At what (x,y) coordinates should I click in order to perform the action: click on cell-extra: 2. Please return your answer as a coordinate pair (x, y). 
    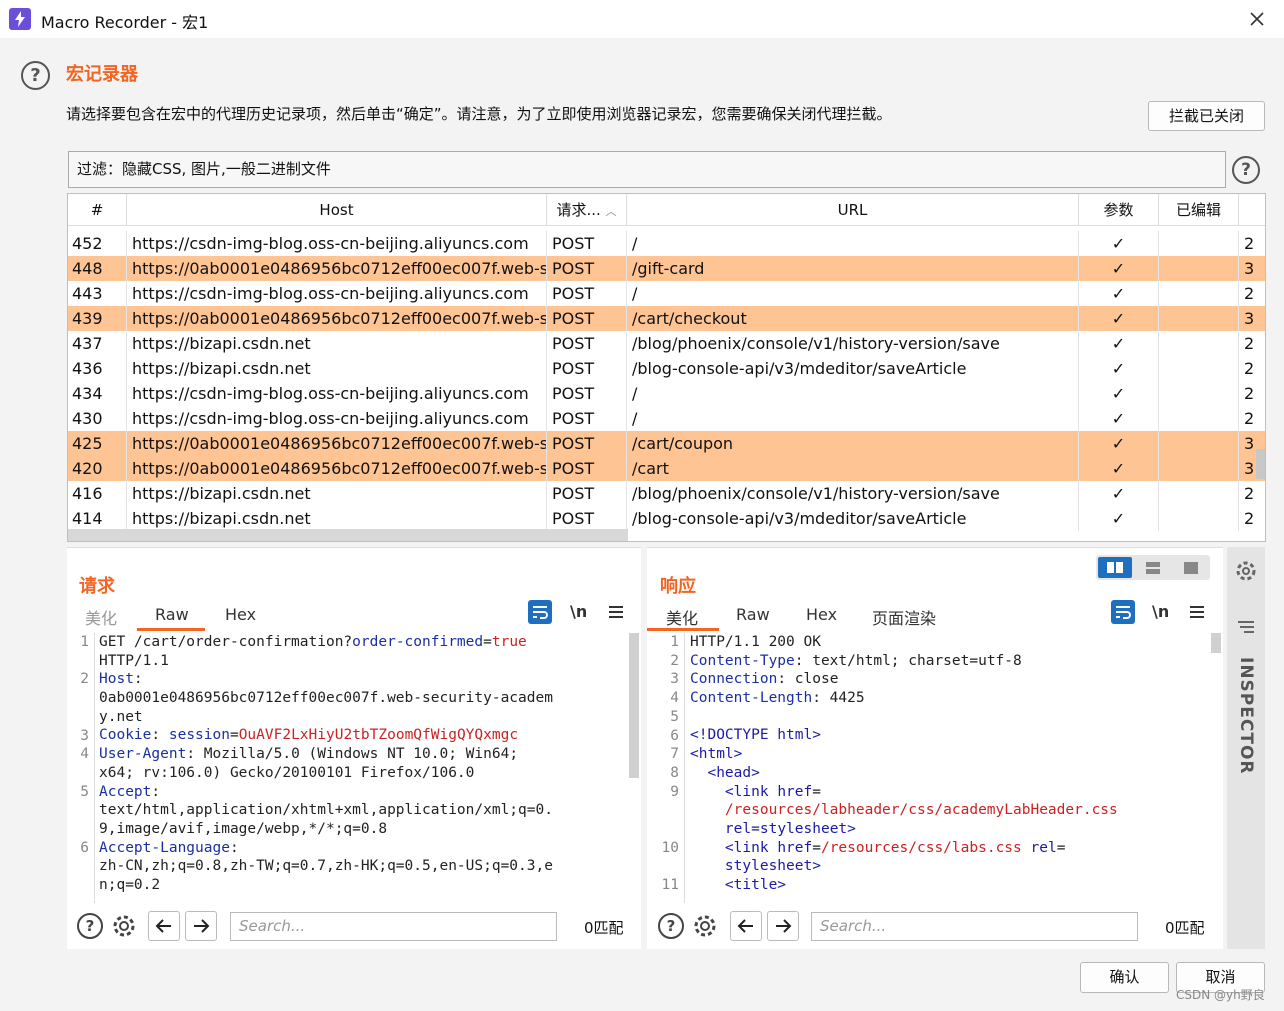
    Looking at the image, I should click on (1249, 368).